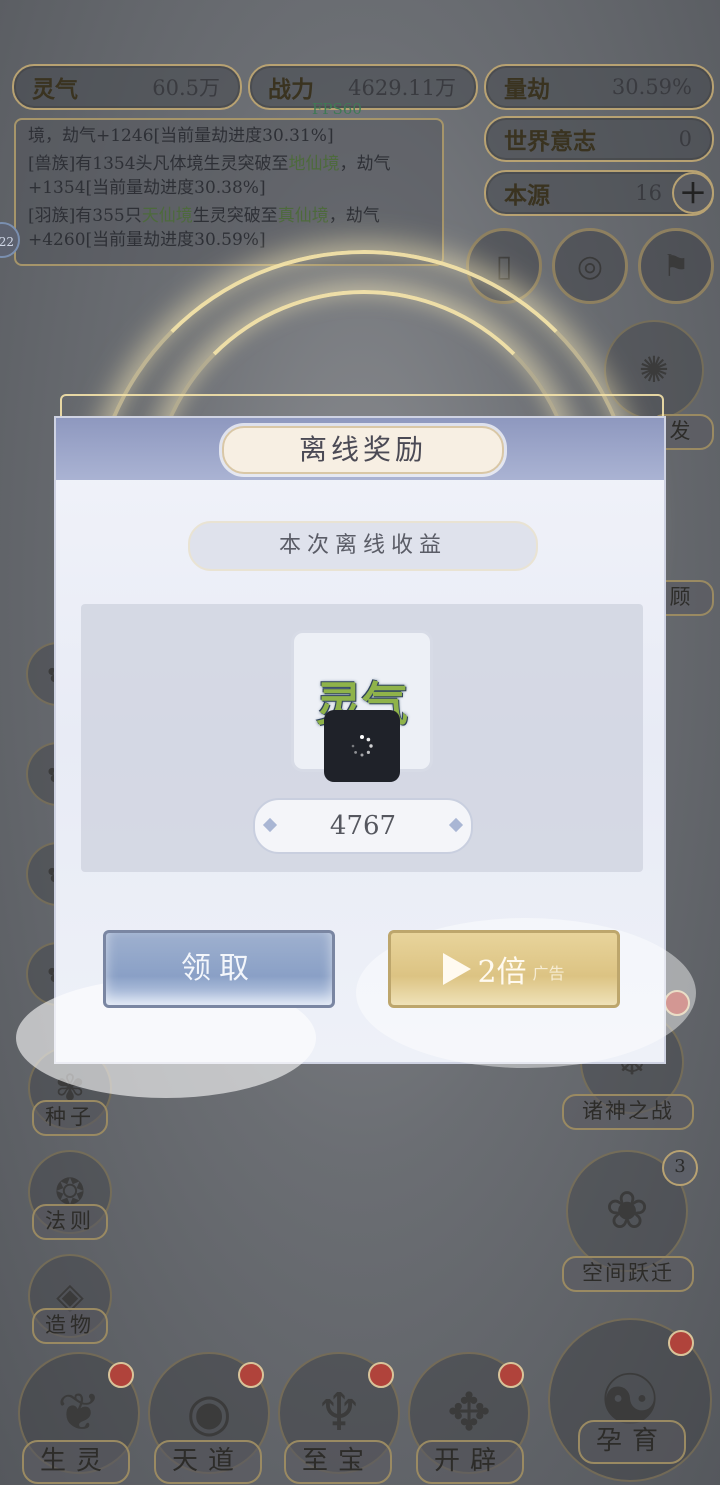 This screenshot has height=1485, width=720. I want to click on stat-combat-power-value: 4629.11万, so click(402, 88).